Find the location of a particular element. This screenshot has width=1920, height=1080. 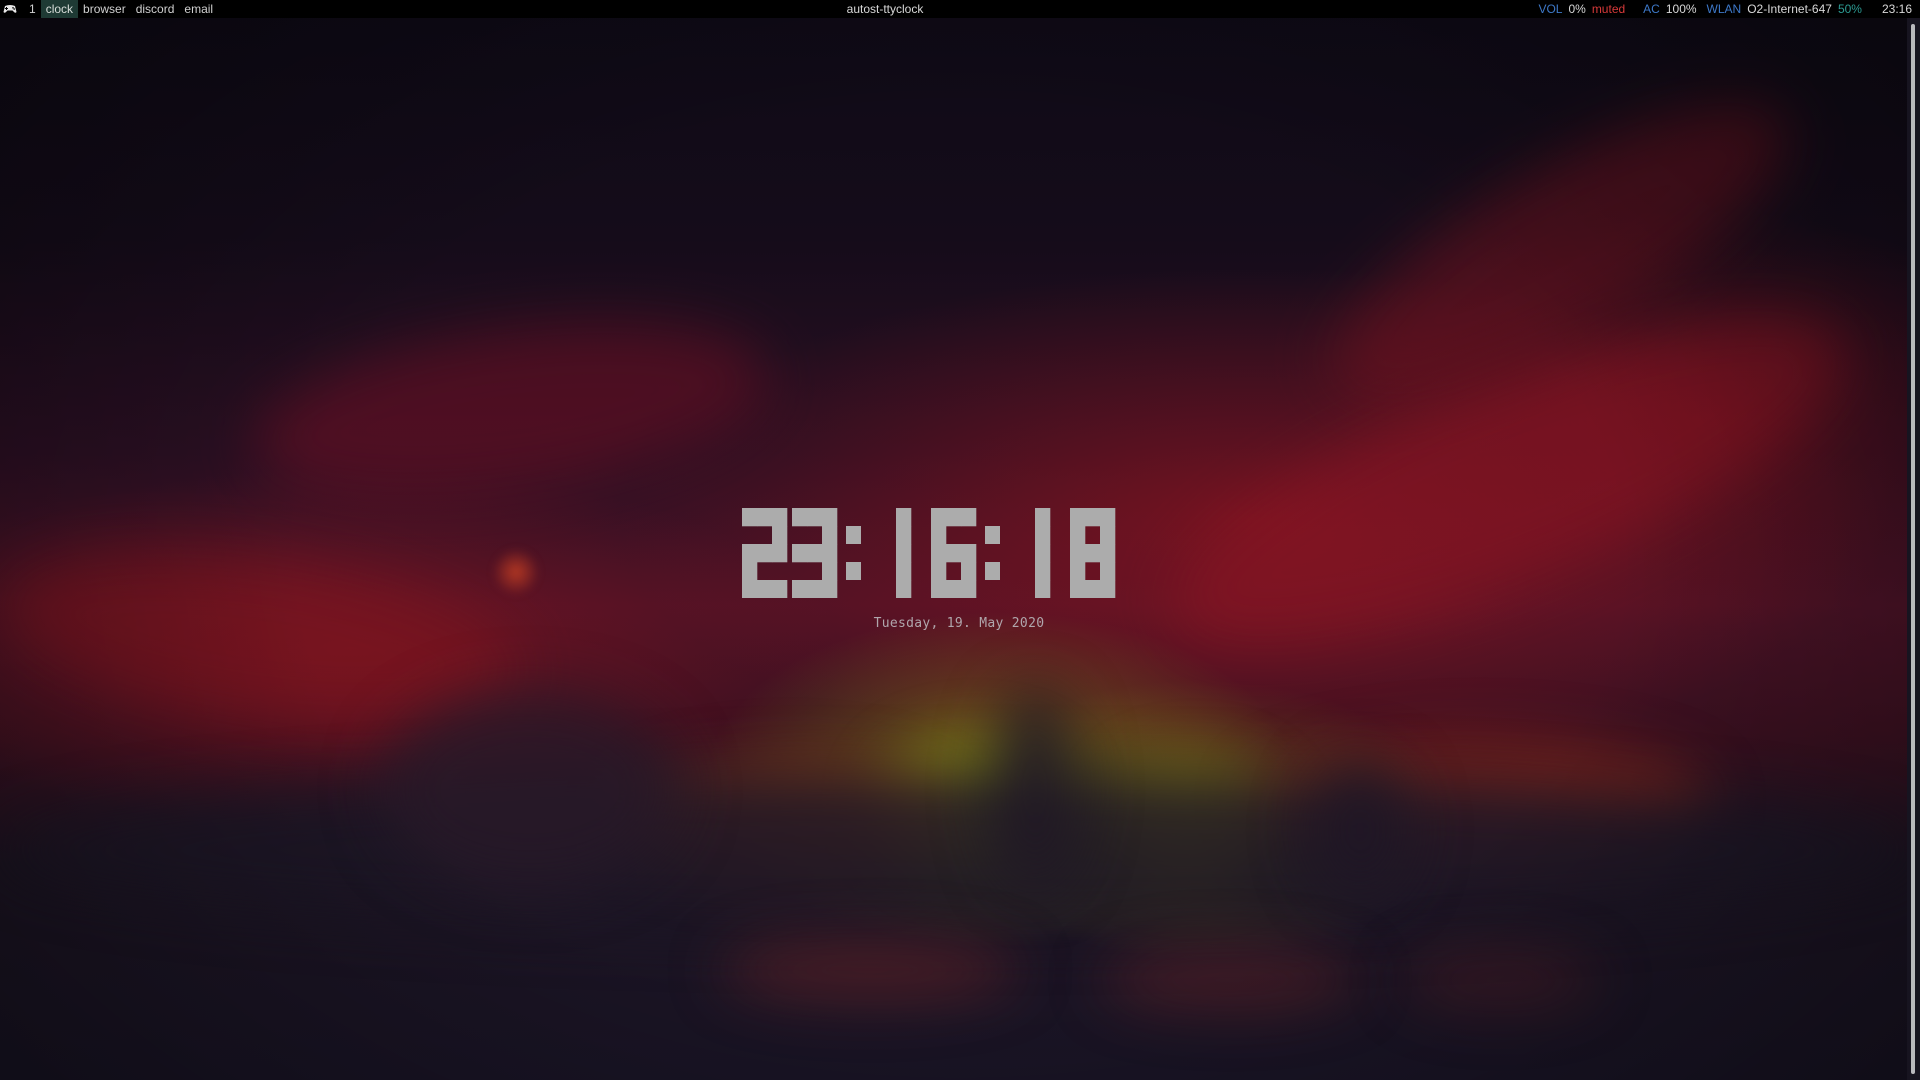

tty-clock is located at coordinates (948, 553).